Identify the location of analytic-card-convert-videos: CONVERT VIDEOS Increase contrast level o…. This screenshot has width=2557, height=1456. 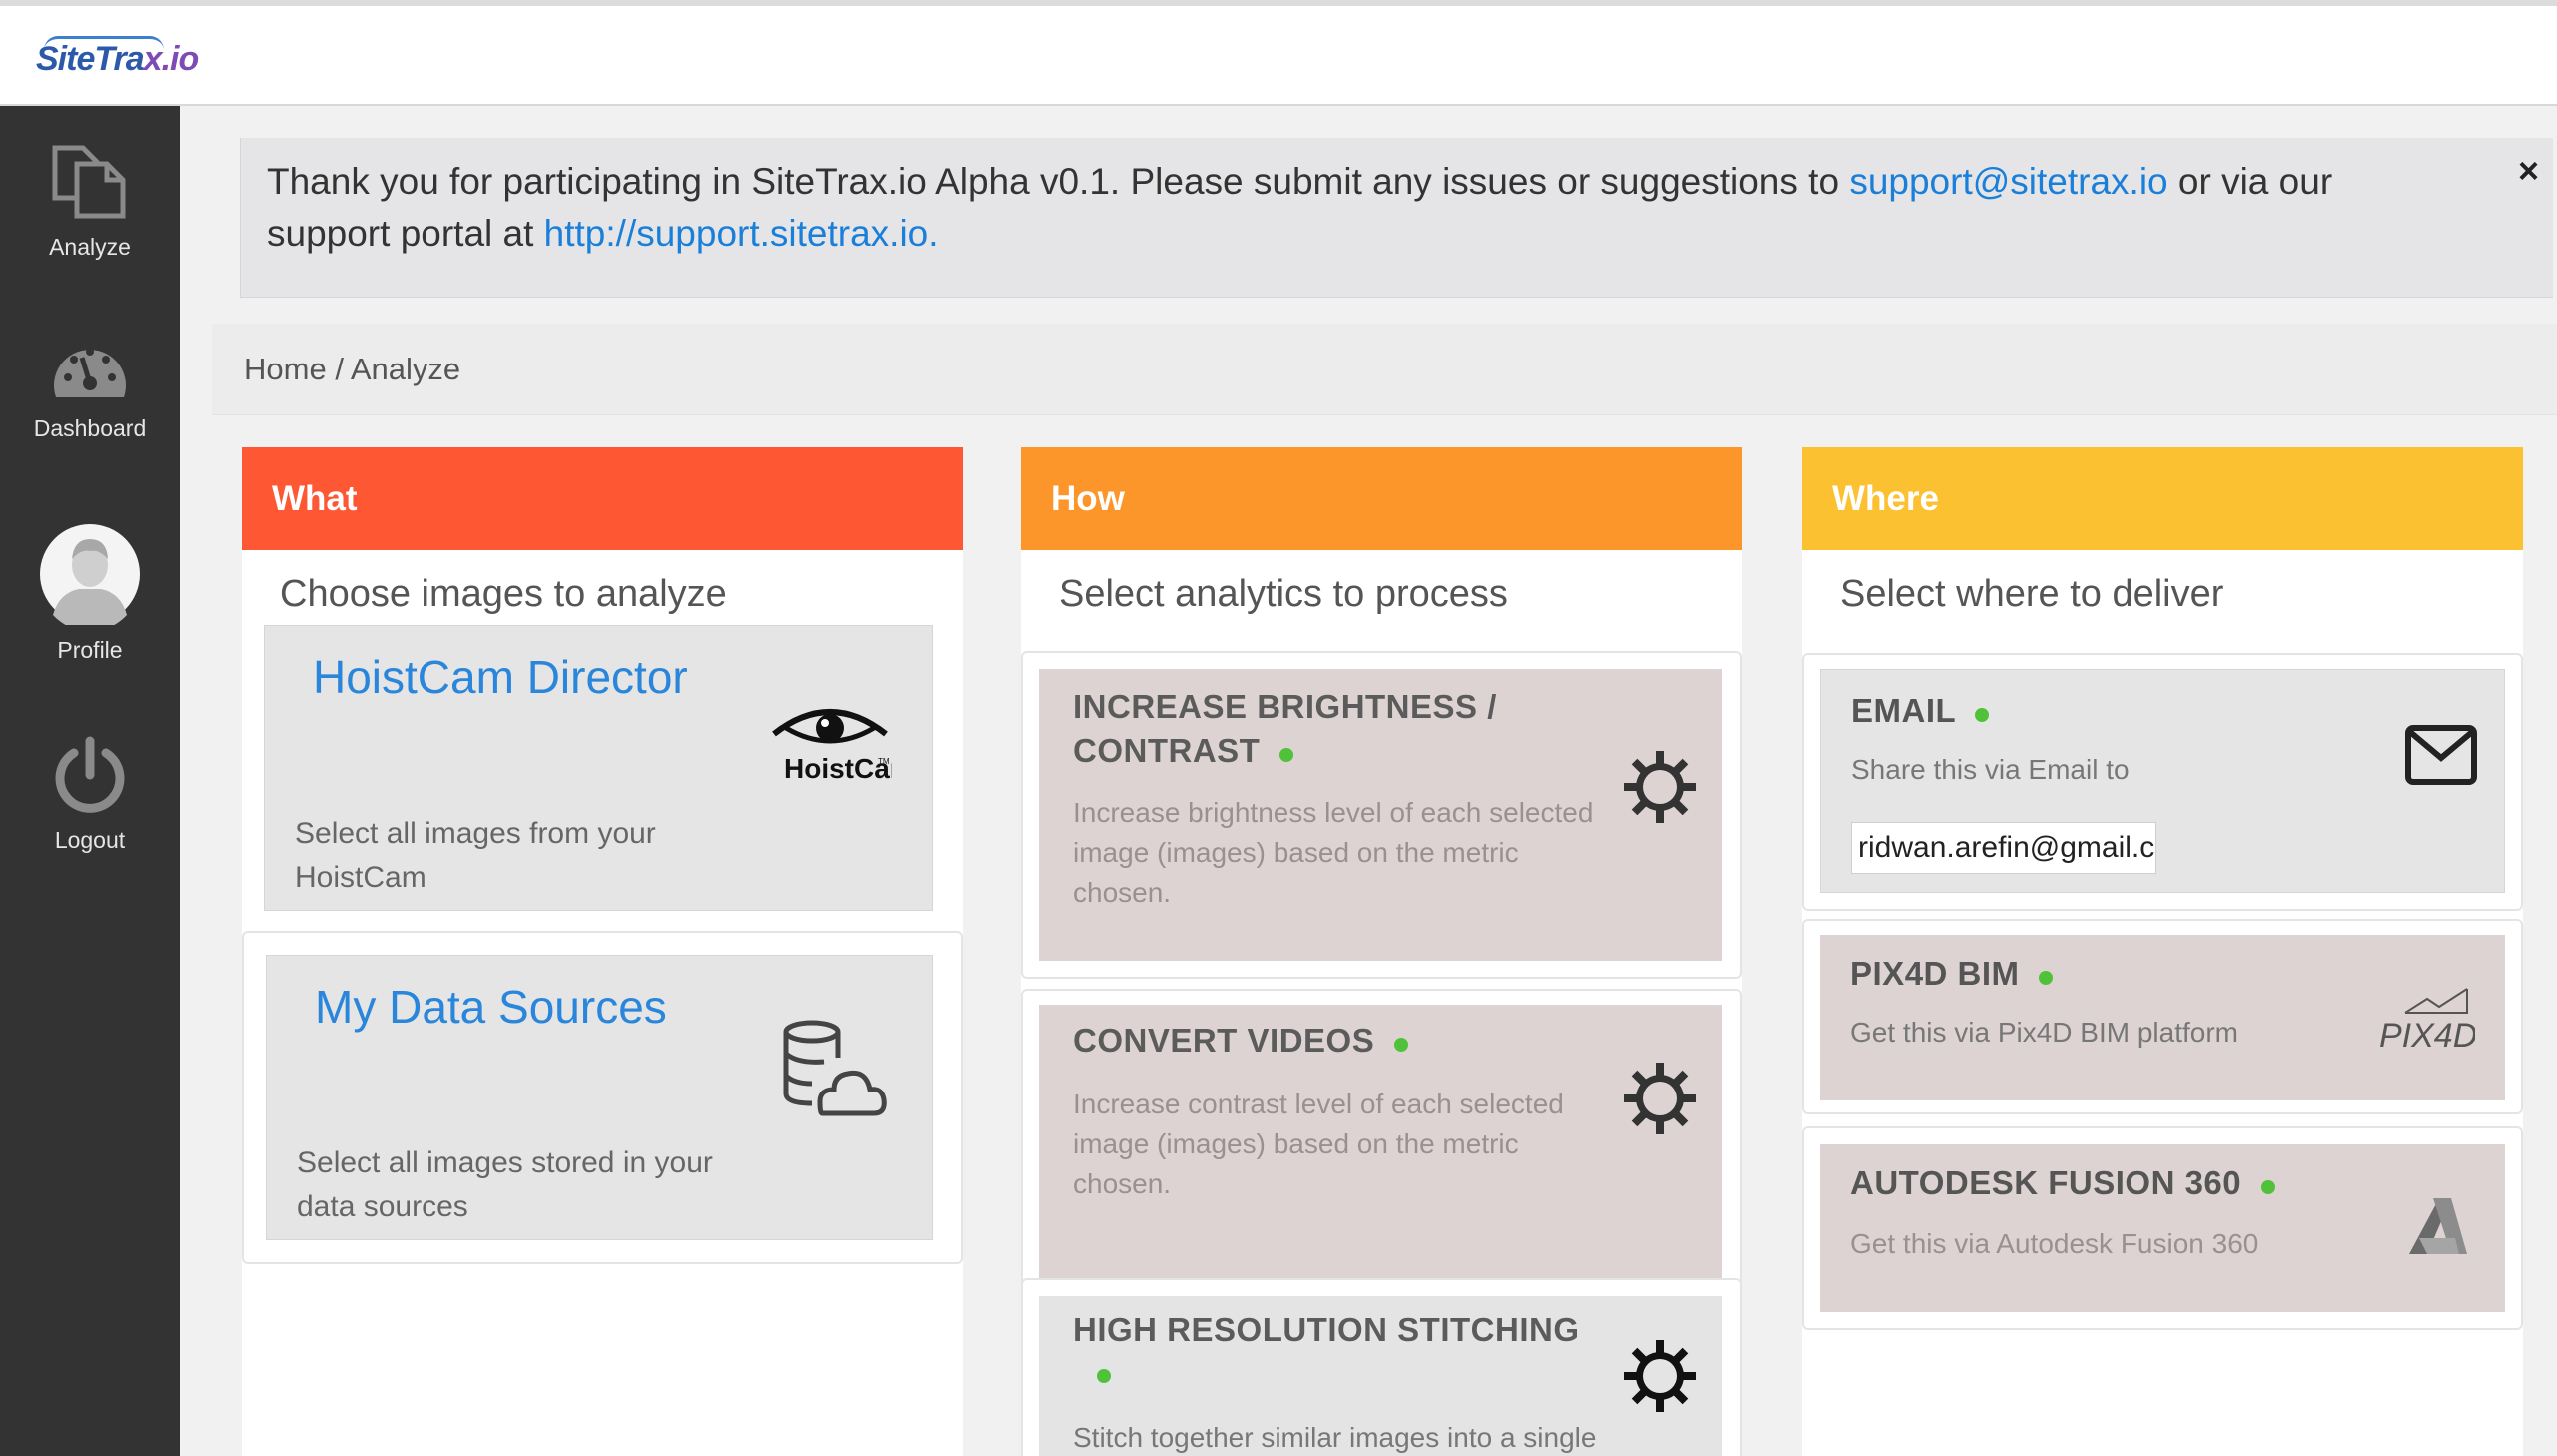
(1380, 1151).